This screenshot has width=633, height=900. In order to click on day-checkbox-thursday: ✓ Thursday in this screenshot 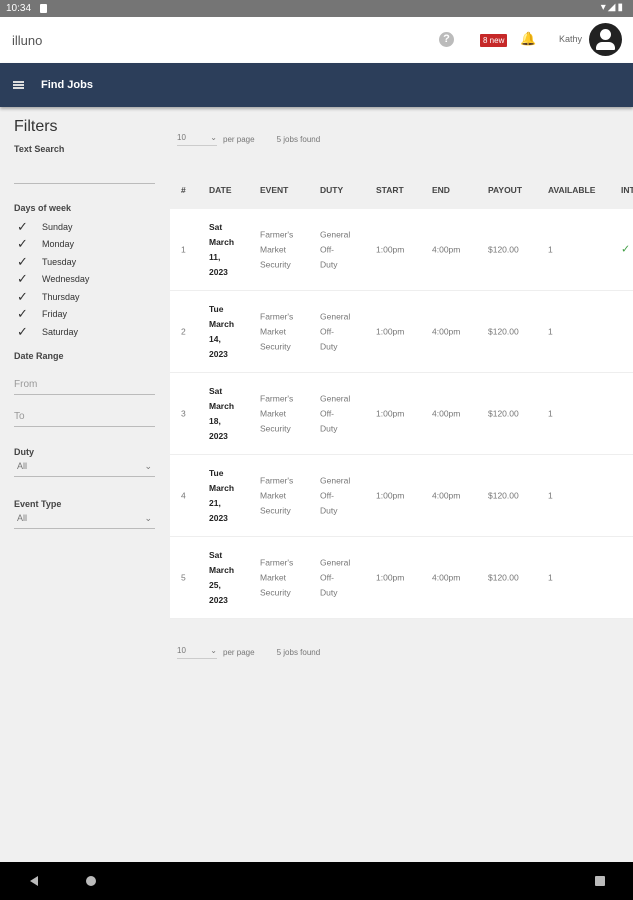, I will do `click(84, 297)`.